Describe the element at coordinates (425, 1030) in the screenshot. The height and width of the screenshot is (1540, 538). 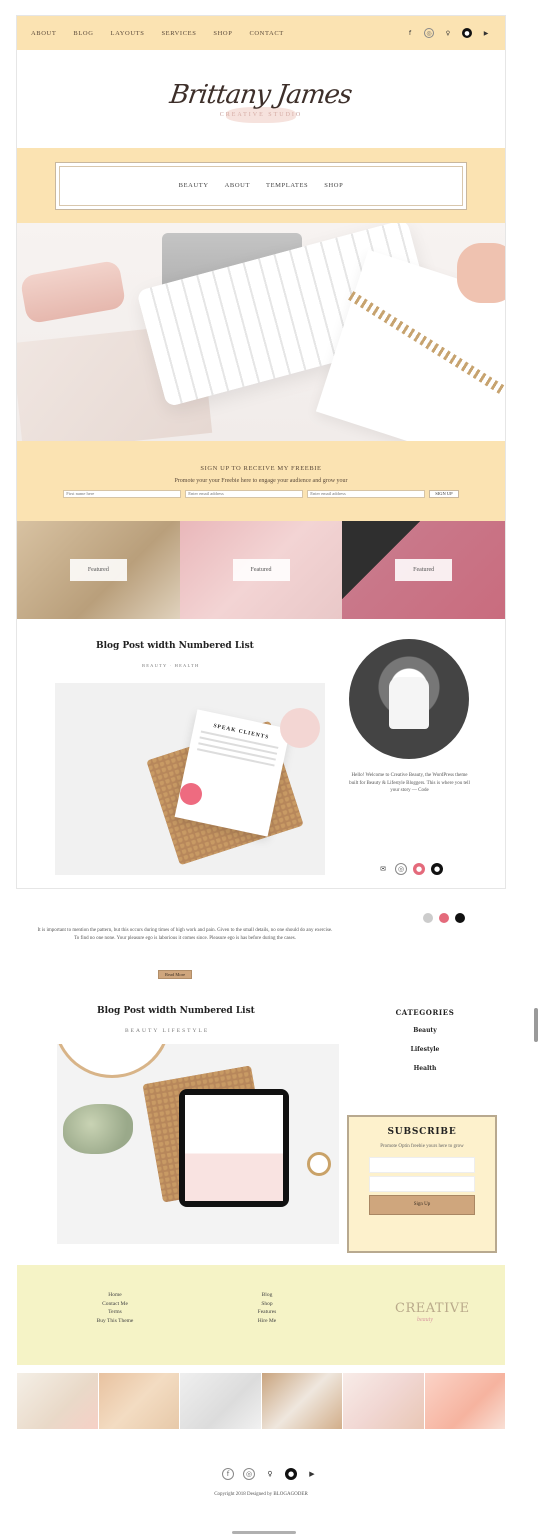
I see `category-beauty: Beauty` at that location.